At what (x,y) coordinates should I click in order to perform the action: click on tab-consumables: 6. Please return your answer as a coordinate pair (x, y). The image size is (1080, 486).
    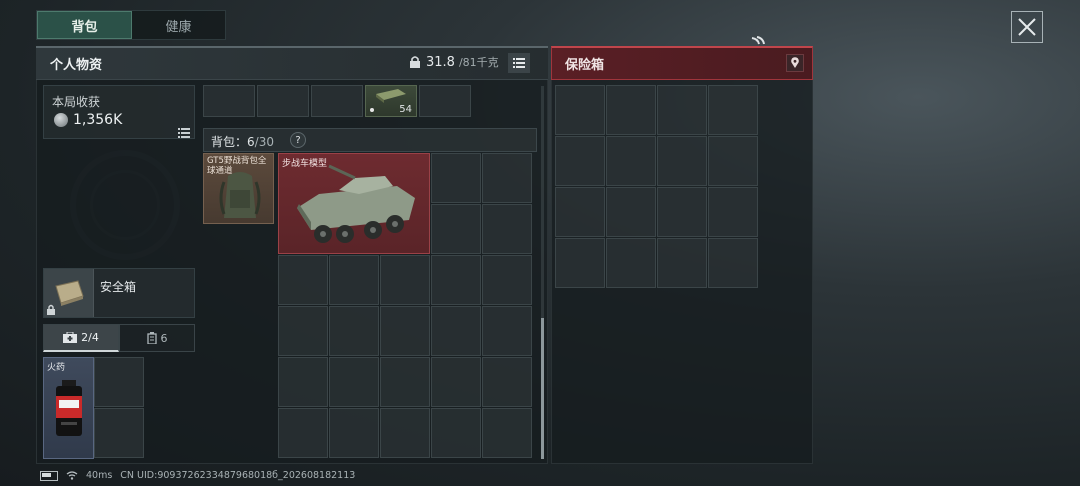
    Looking at the image, I should click on (157, 338).